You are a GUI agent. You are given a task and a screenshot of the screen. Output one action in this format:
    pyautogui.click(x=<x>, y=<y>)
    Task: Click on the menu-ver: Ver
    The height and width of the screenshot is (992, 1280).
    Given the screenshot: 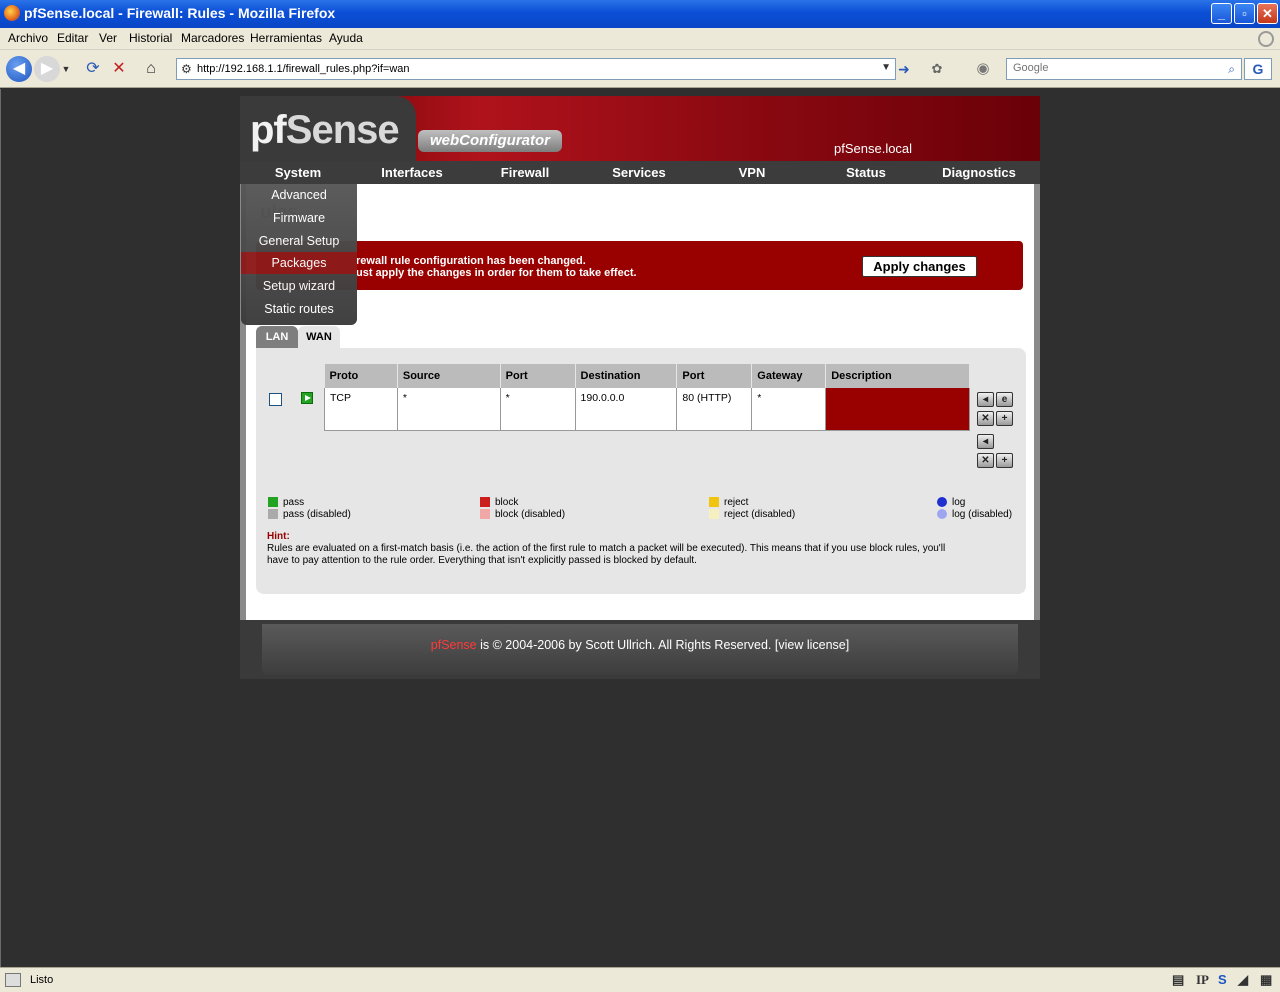 What is the action you would take?
    pyautogui.click(x=108, y=38)
    